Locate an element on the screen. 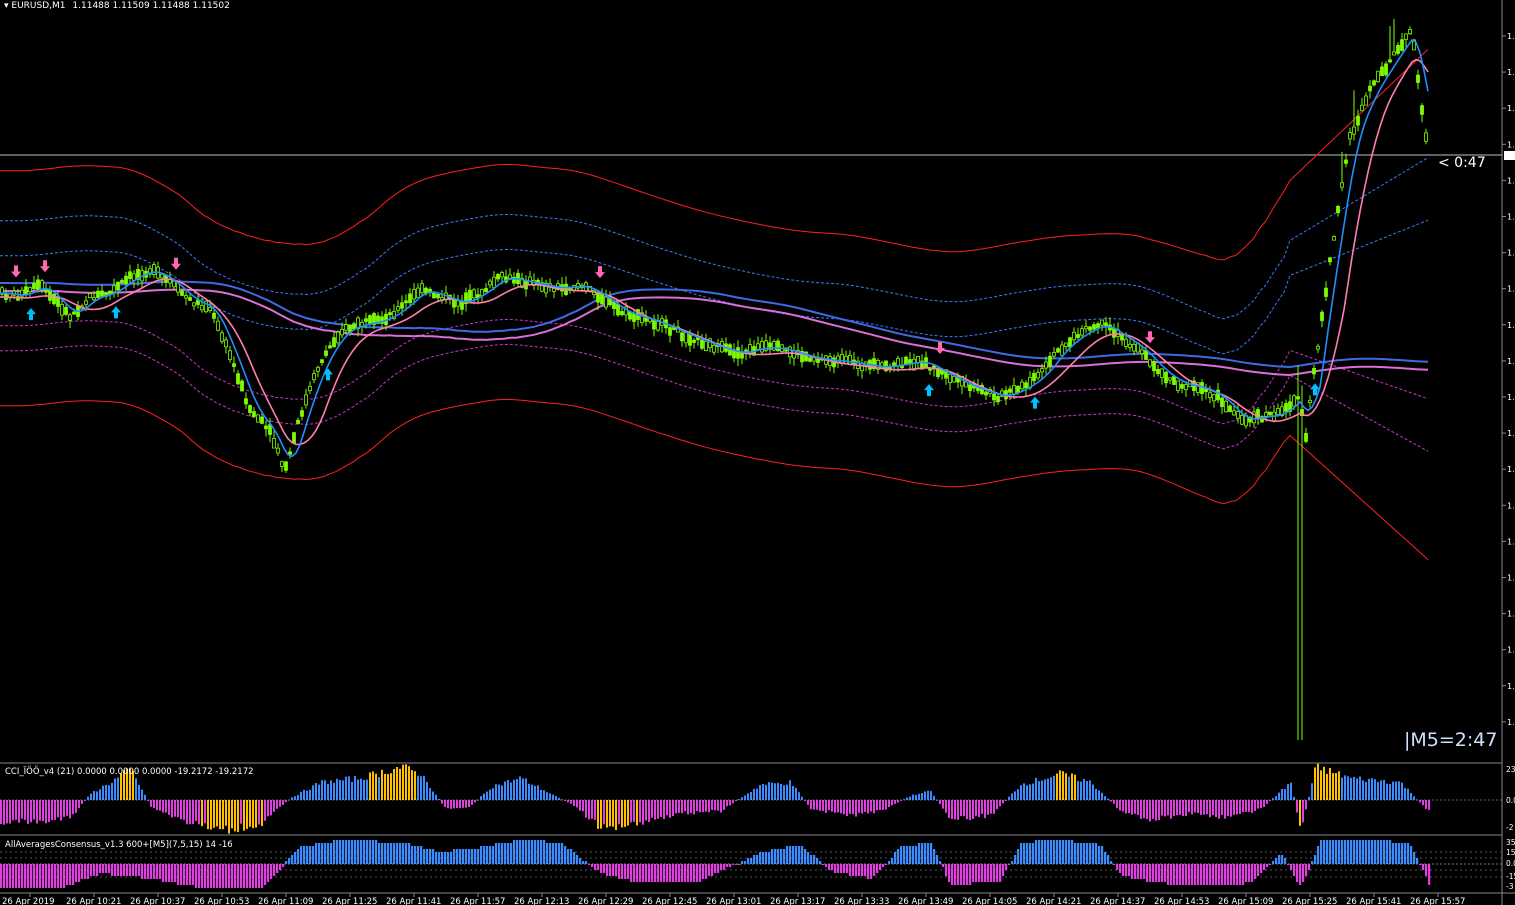 The image size is (1515, 905). dropdown-icon: ▾ is located at coordinates (6, 6).